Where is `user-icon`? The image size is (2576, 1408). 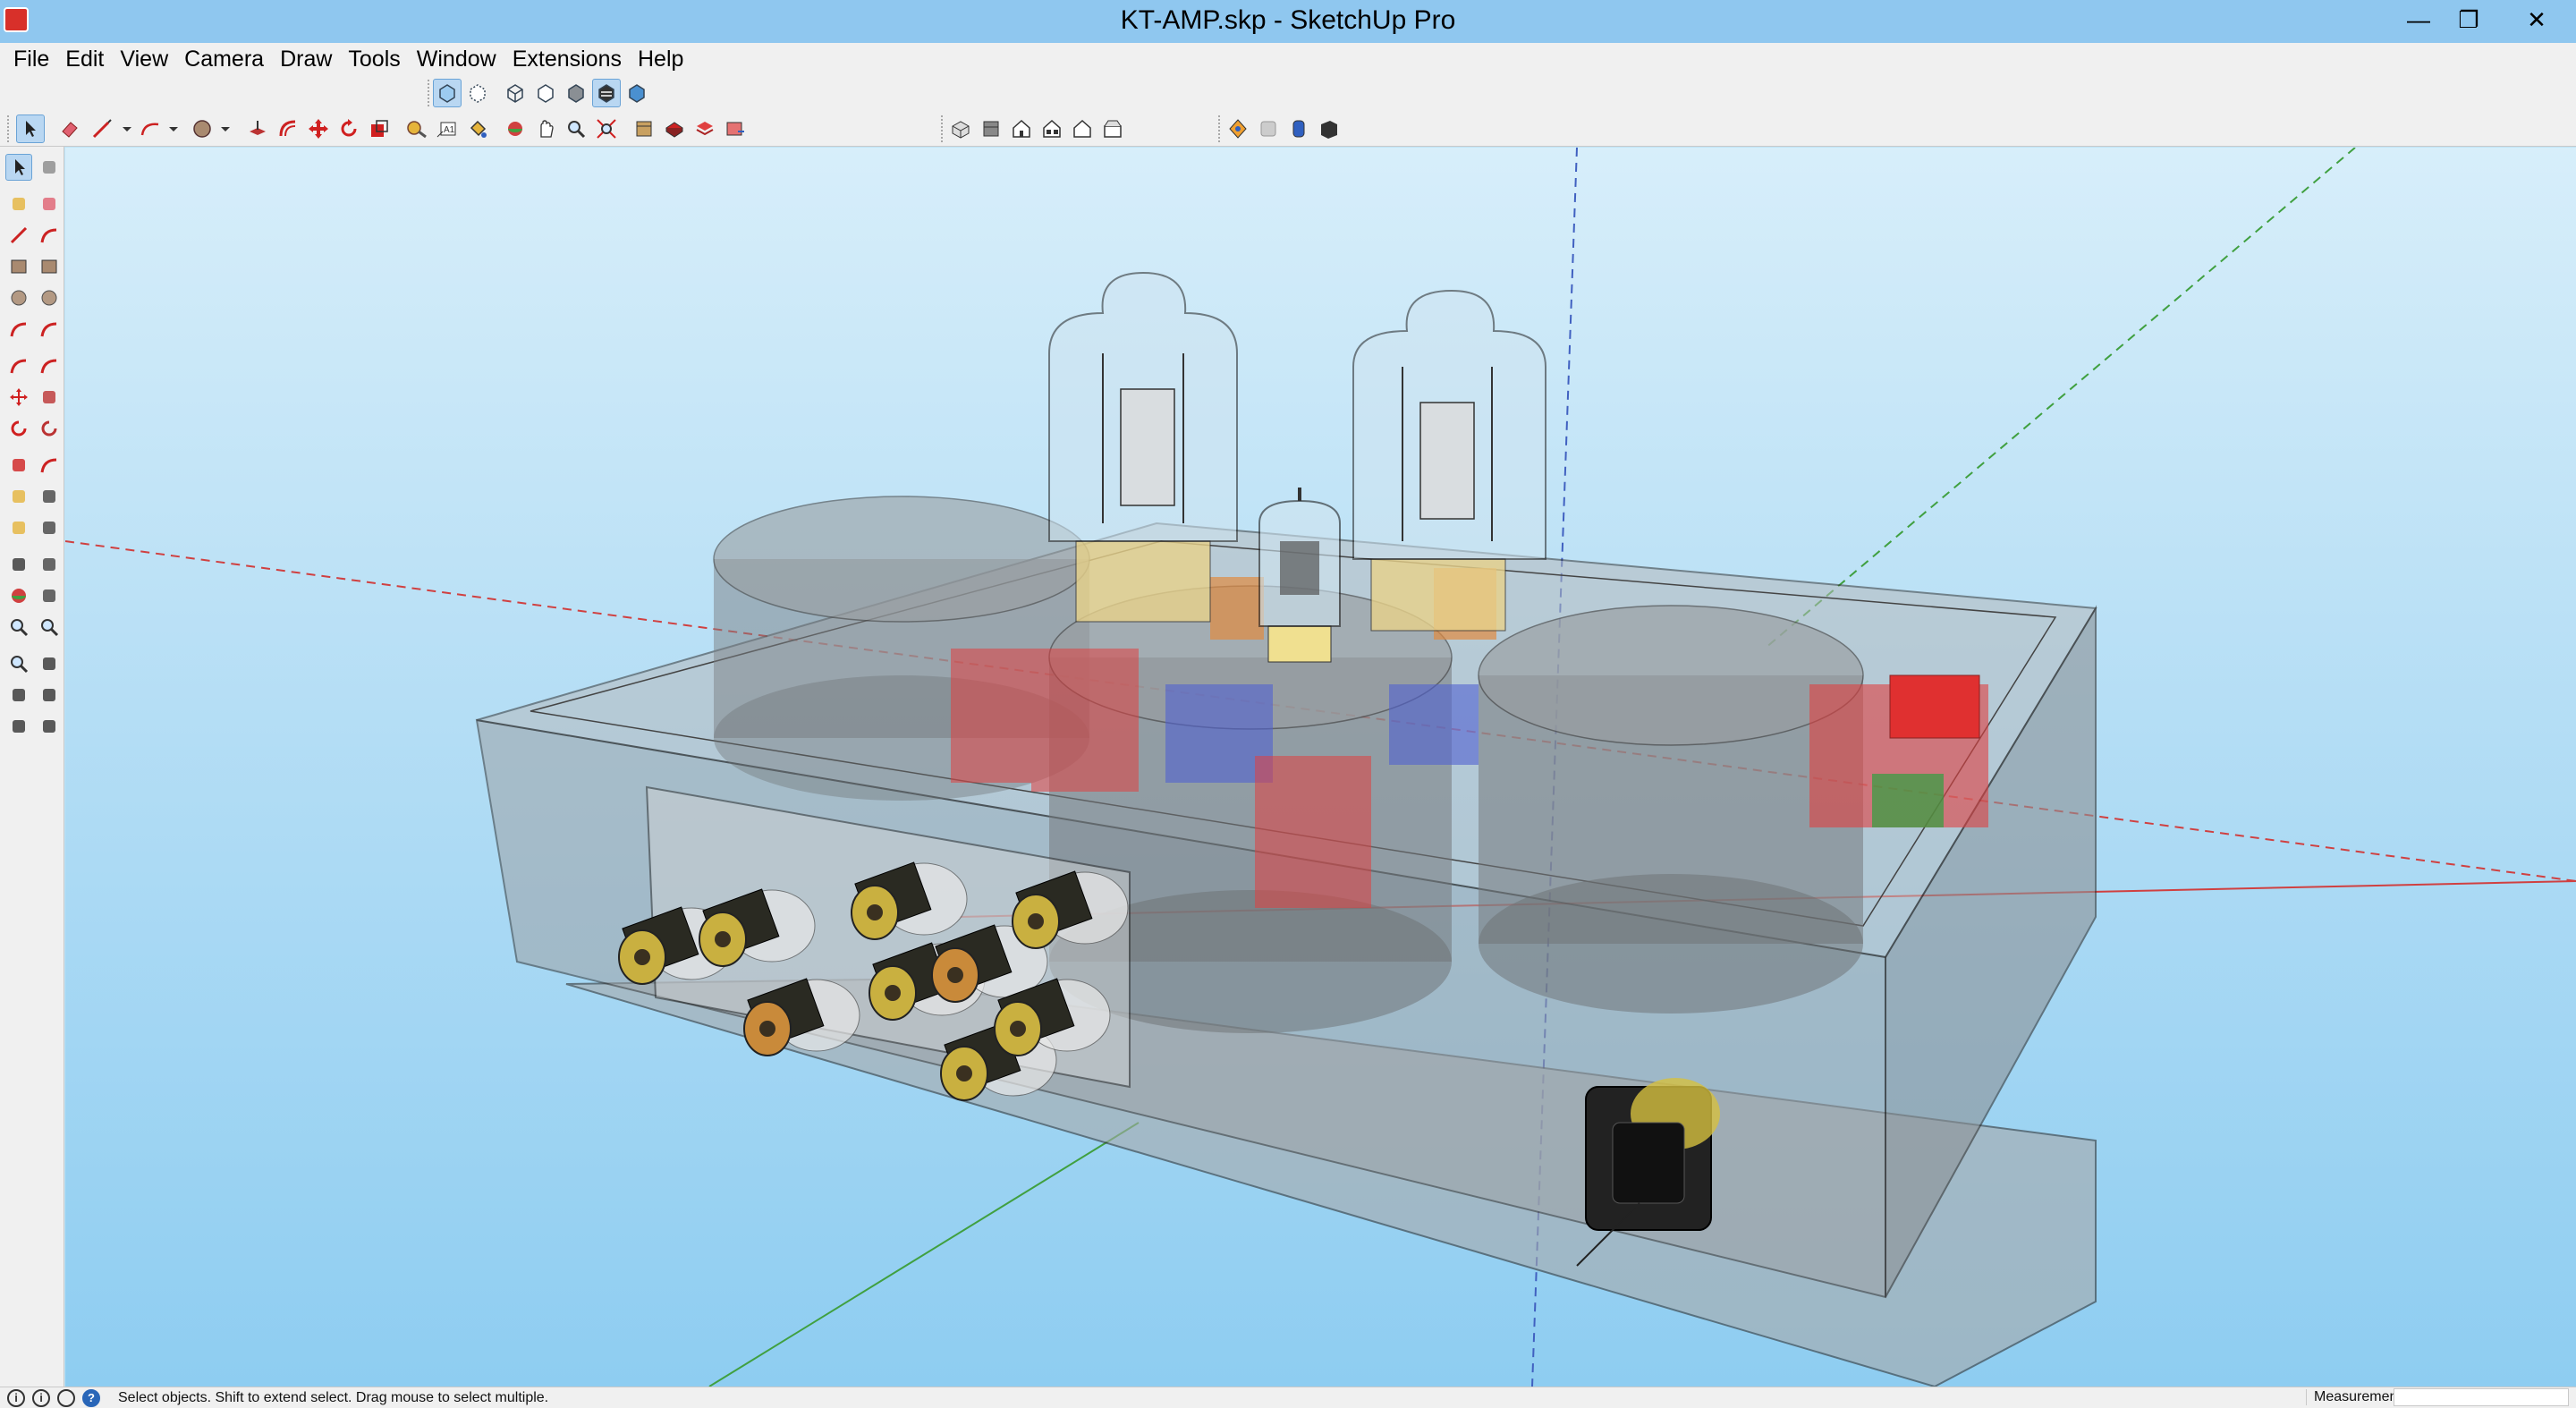
user-icon is located at coordinates (66, 1398).